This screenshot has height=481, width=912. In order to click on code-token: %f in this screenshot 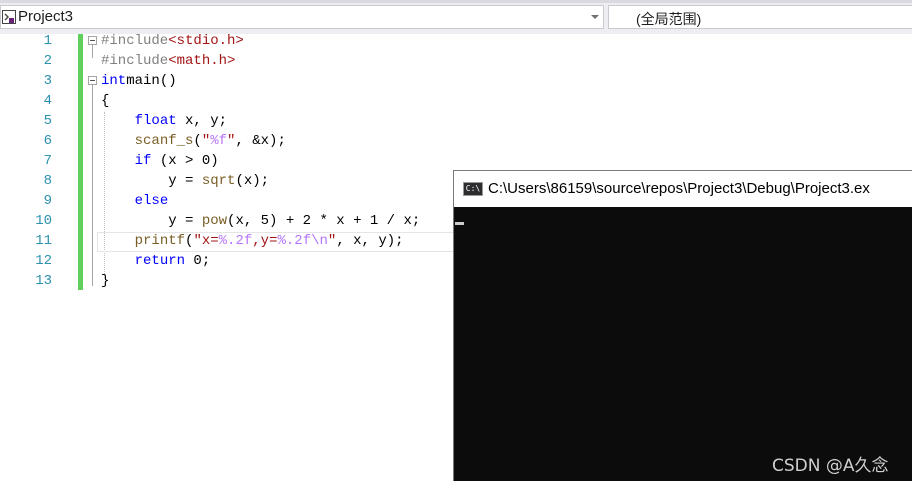, I will do `click(219, 141)`.